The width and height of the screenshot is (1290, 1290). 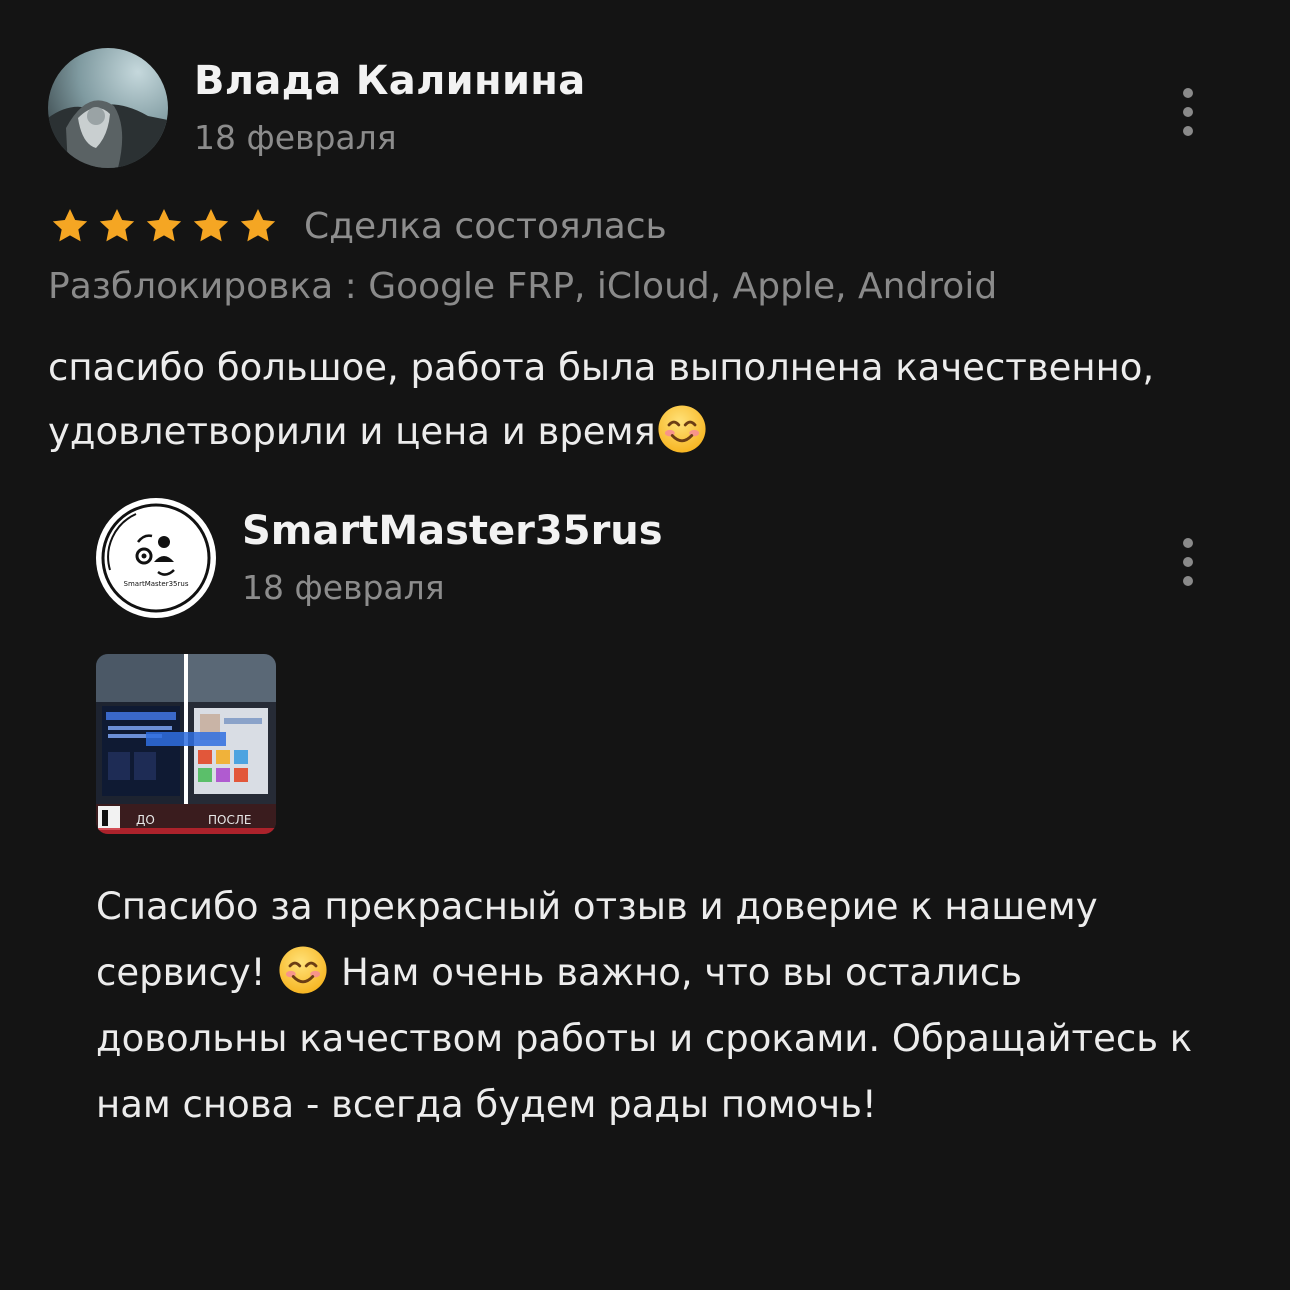 I want to click on rating-row: Сделка состоялась, so click(x=358, y=226).